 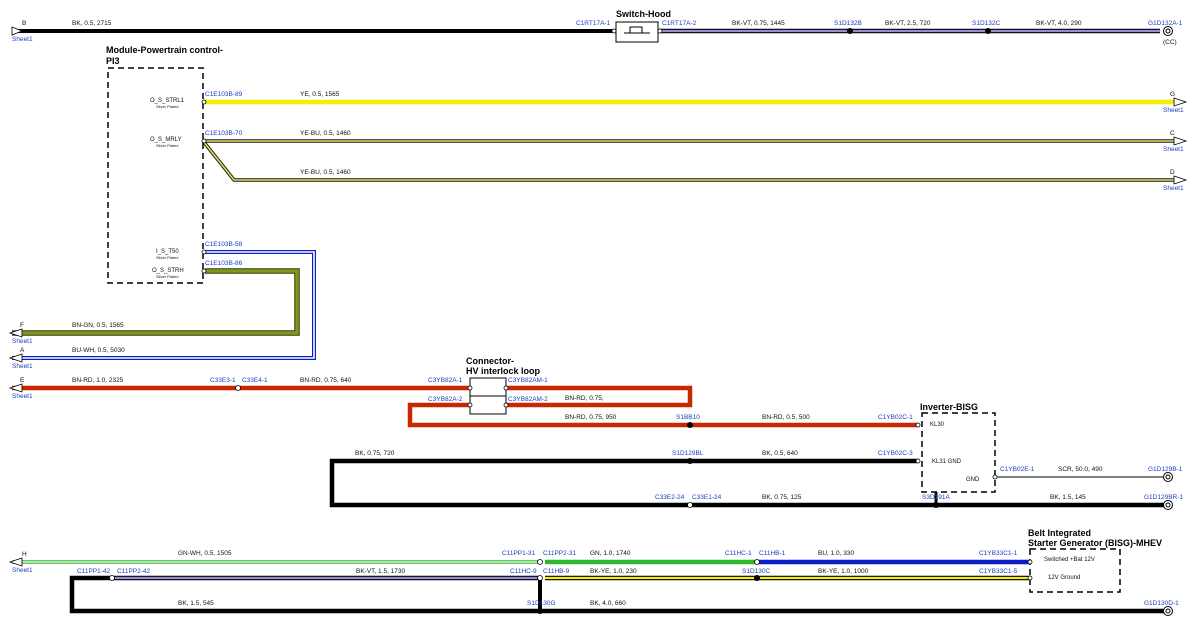 I want to click on pcm-pin-4-plating: Silver Plated, so click(x=167, y=276).